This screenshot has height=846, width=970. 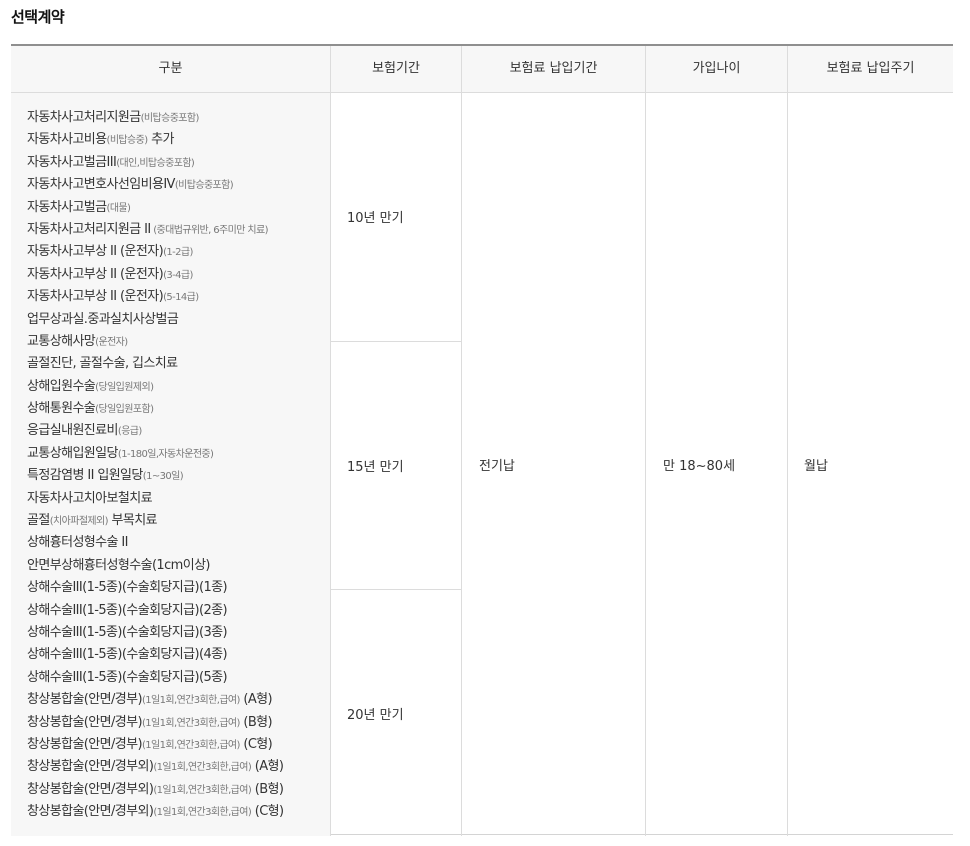 I want to click on coverage-item: 자동차사고벌금(대물), so click(x=155, y=208).